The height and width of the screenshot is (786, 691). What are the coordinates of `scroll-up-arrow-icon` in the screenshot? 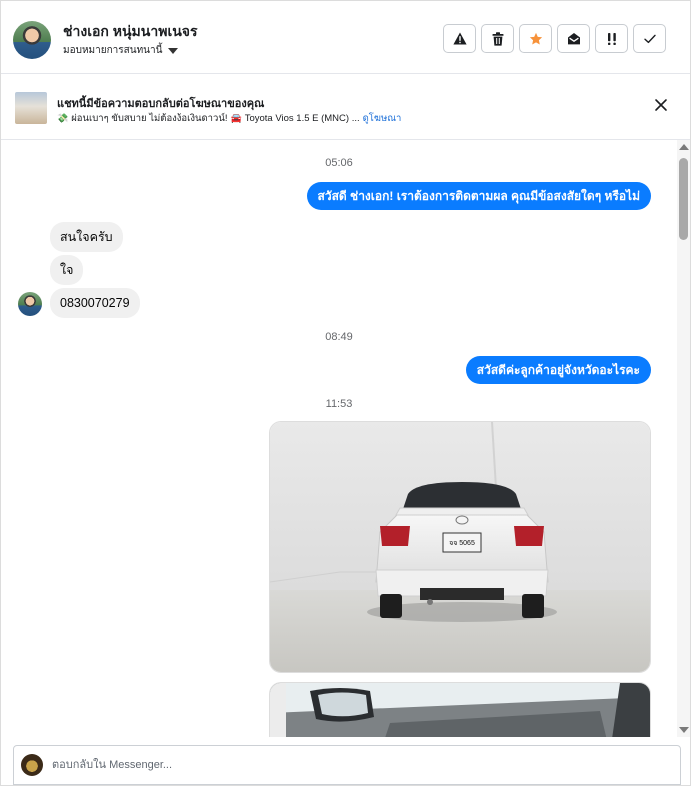 It's located at (684, 147).